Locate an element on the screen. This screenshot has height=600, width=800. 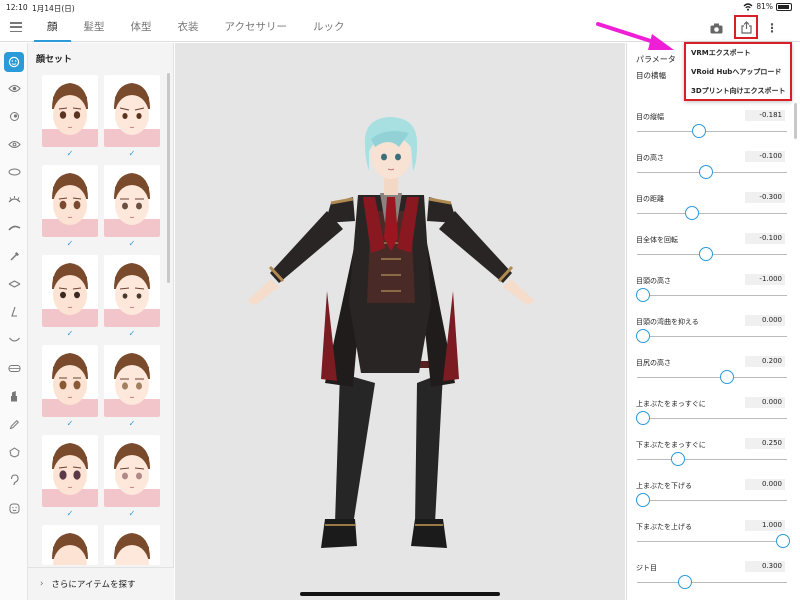
param-value: 0.300 is located at coordinates (765, 566).